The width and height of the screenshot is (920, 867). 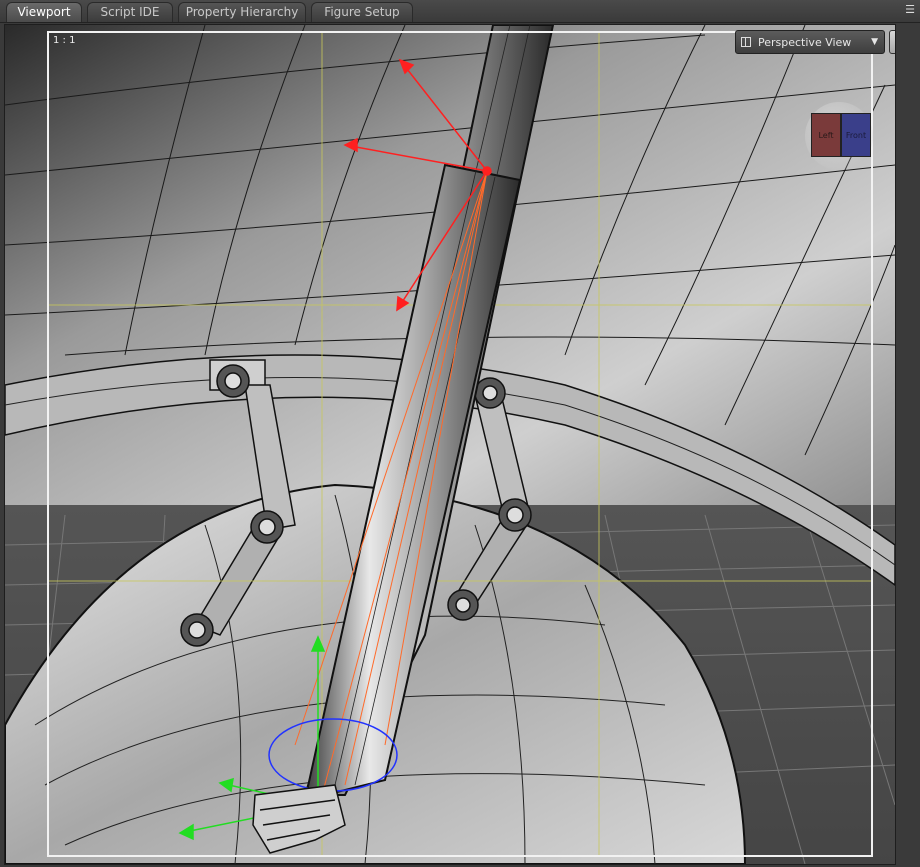 I want to click on panel-menu-icon: ☰, so click(x=910, y=10).